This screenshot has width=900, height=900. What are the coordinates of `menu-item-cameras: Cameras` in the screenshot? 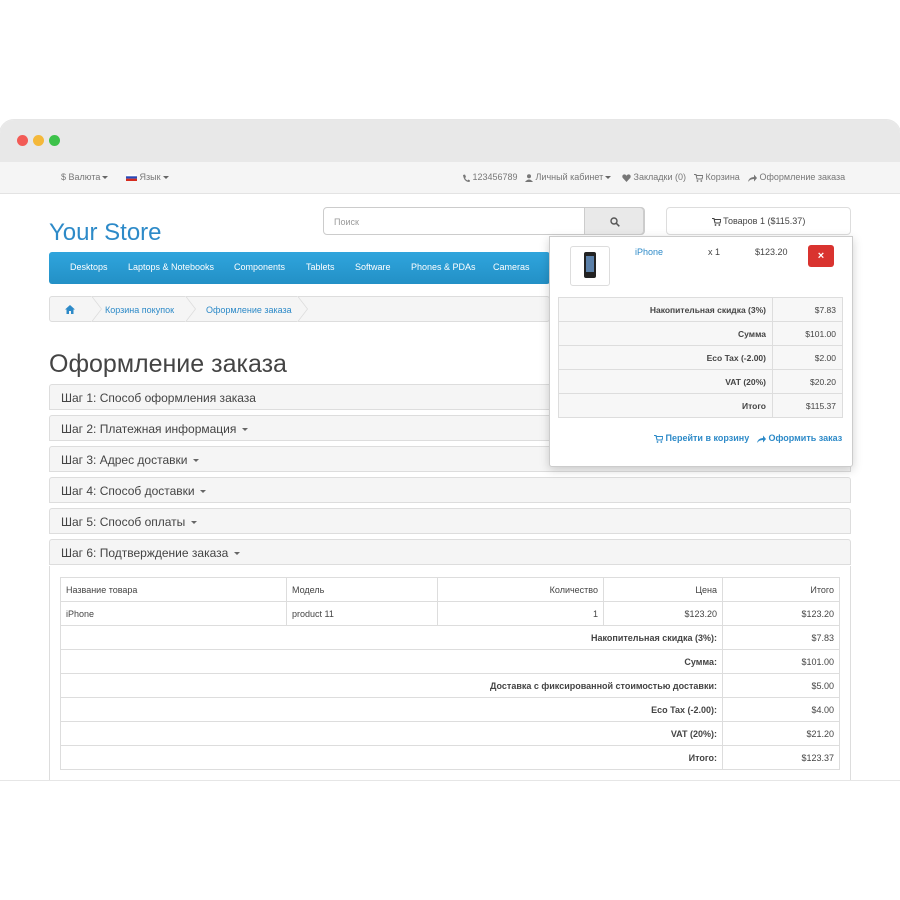 It's located at (511, 267).